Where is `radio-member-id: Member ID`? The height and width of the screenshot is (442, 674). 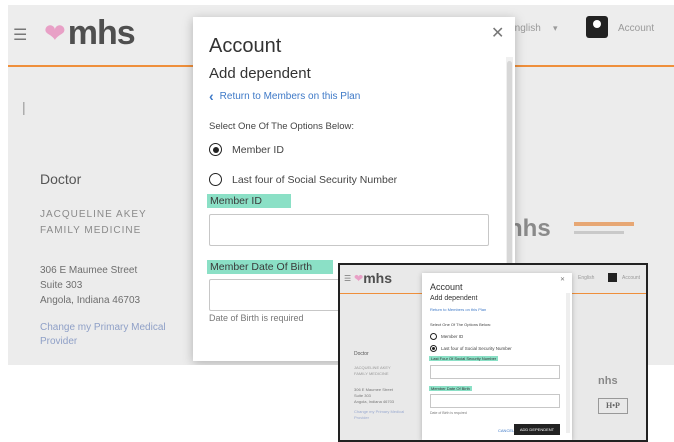 radio-member-id: Member ID is located at coordinates (246, 149).